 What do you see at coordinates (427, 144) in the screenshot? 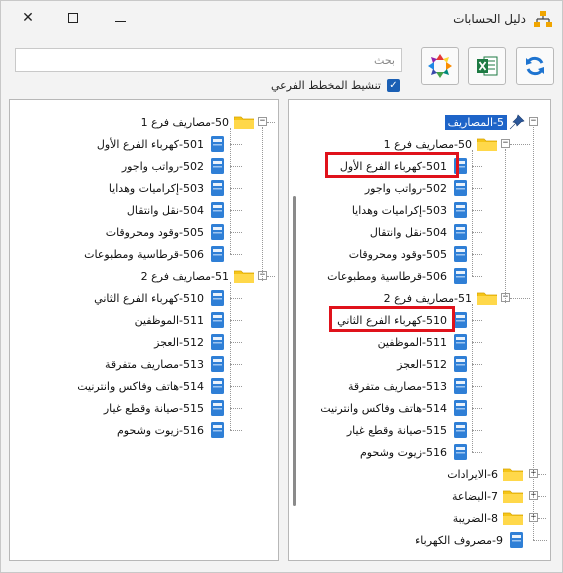
I see `tree-node-label: 50-مصاريف فرع 1` at bounding box center [427, 144].